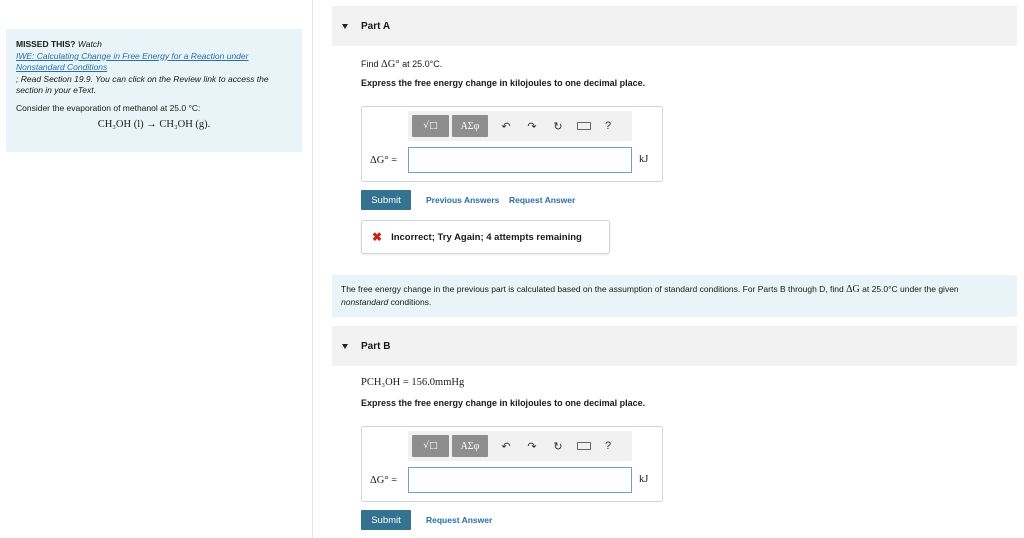  What do you see at coordinates (413, 382) in the screenshot?
I see `part-b-pressure: PCH₃OH = 156.0mmHg` at bounding box center [413, 382].